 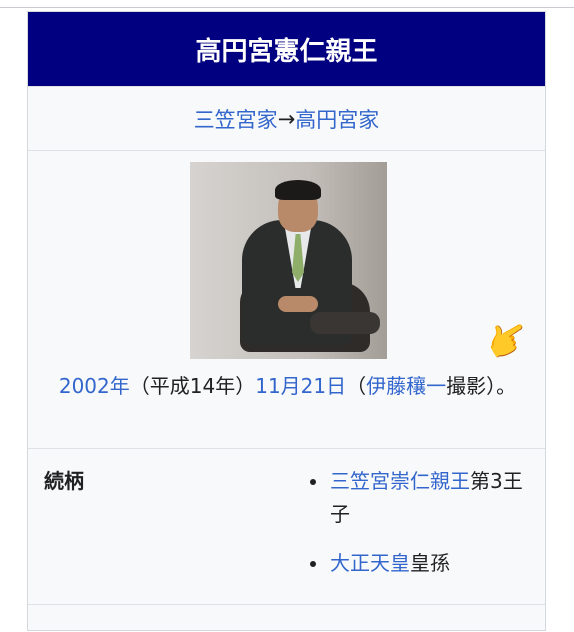 I want to click on list-item: 三笠宮崇仁親王第3王子, so click(x=422, y=498).